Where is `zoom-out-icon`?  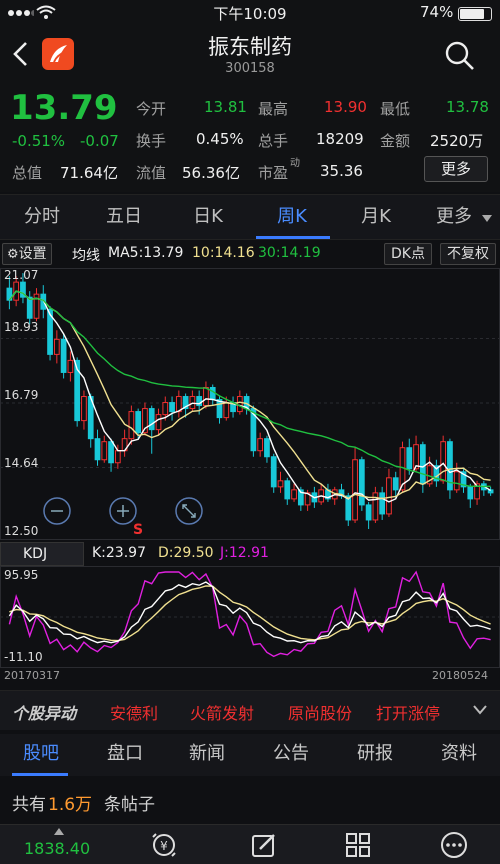
zoom-out-icon is located at coordinates (57, 511).